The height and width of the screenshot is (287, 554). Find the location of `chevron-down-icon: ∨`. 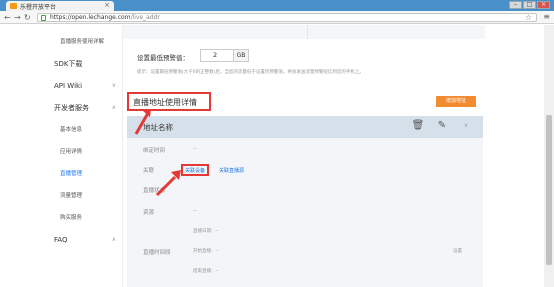

chevron-down-icon: ∨ is located at coordinates (466, 126).